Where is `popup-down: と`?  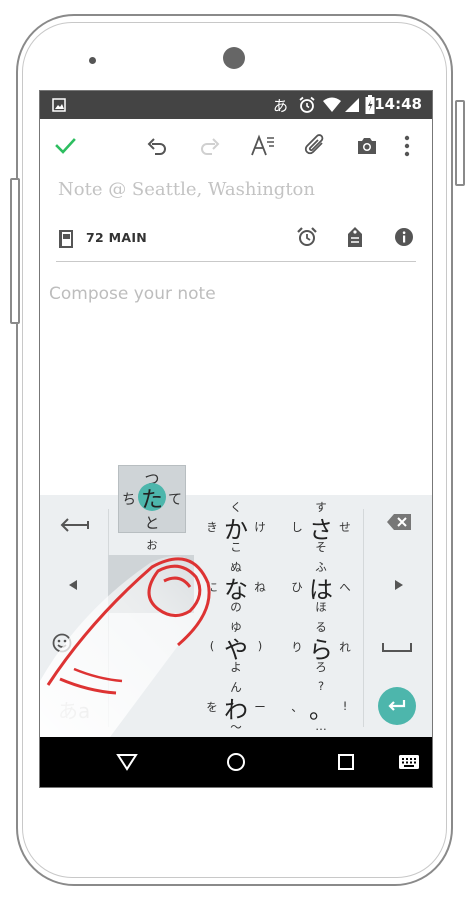 popup-down: と is located at coordinates (152, 523).